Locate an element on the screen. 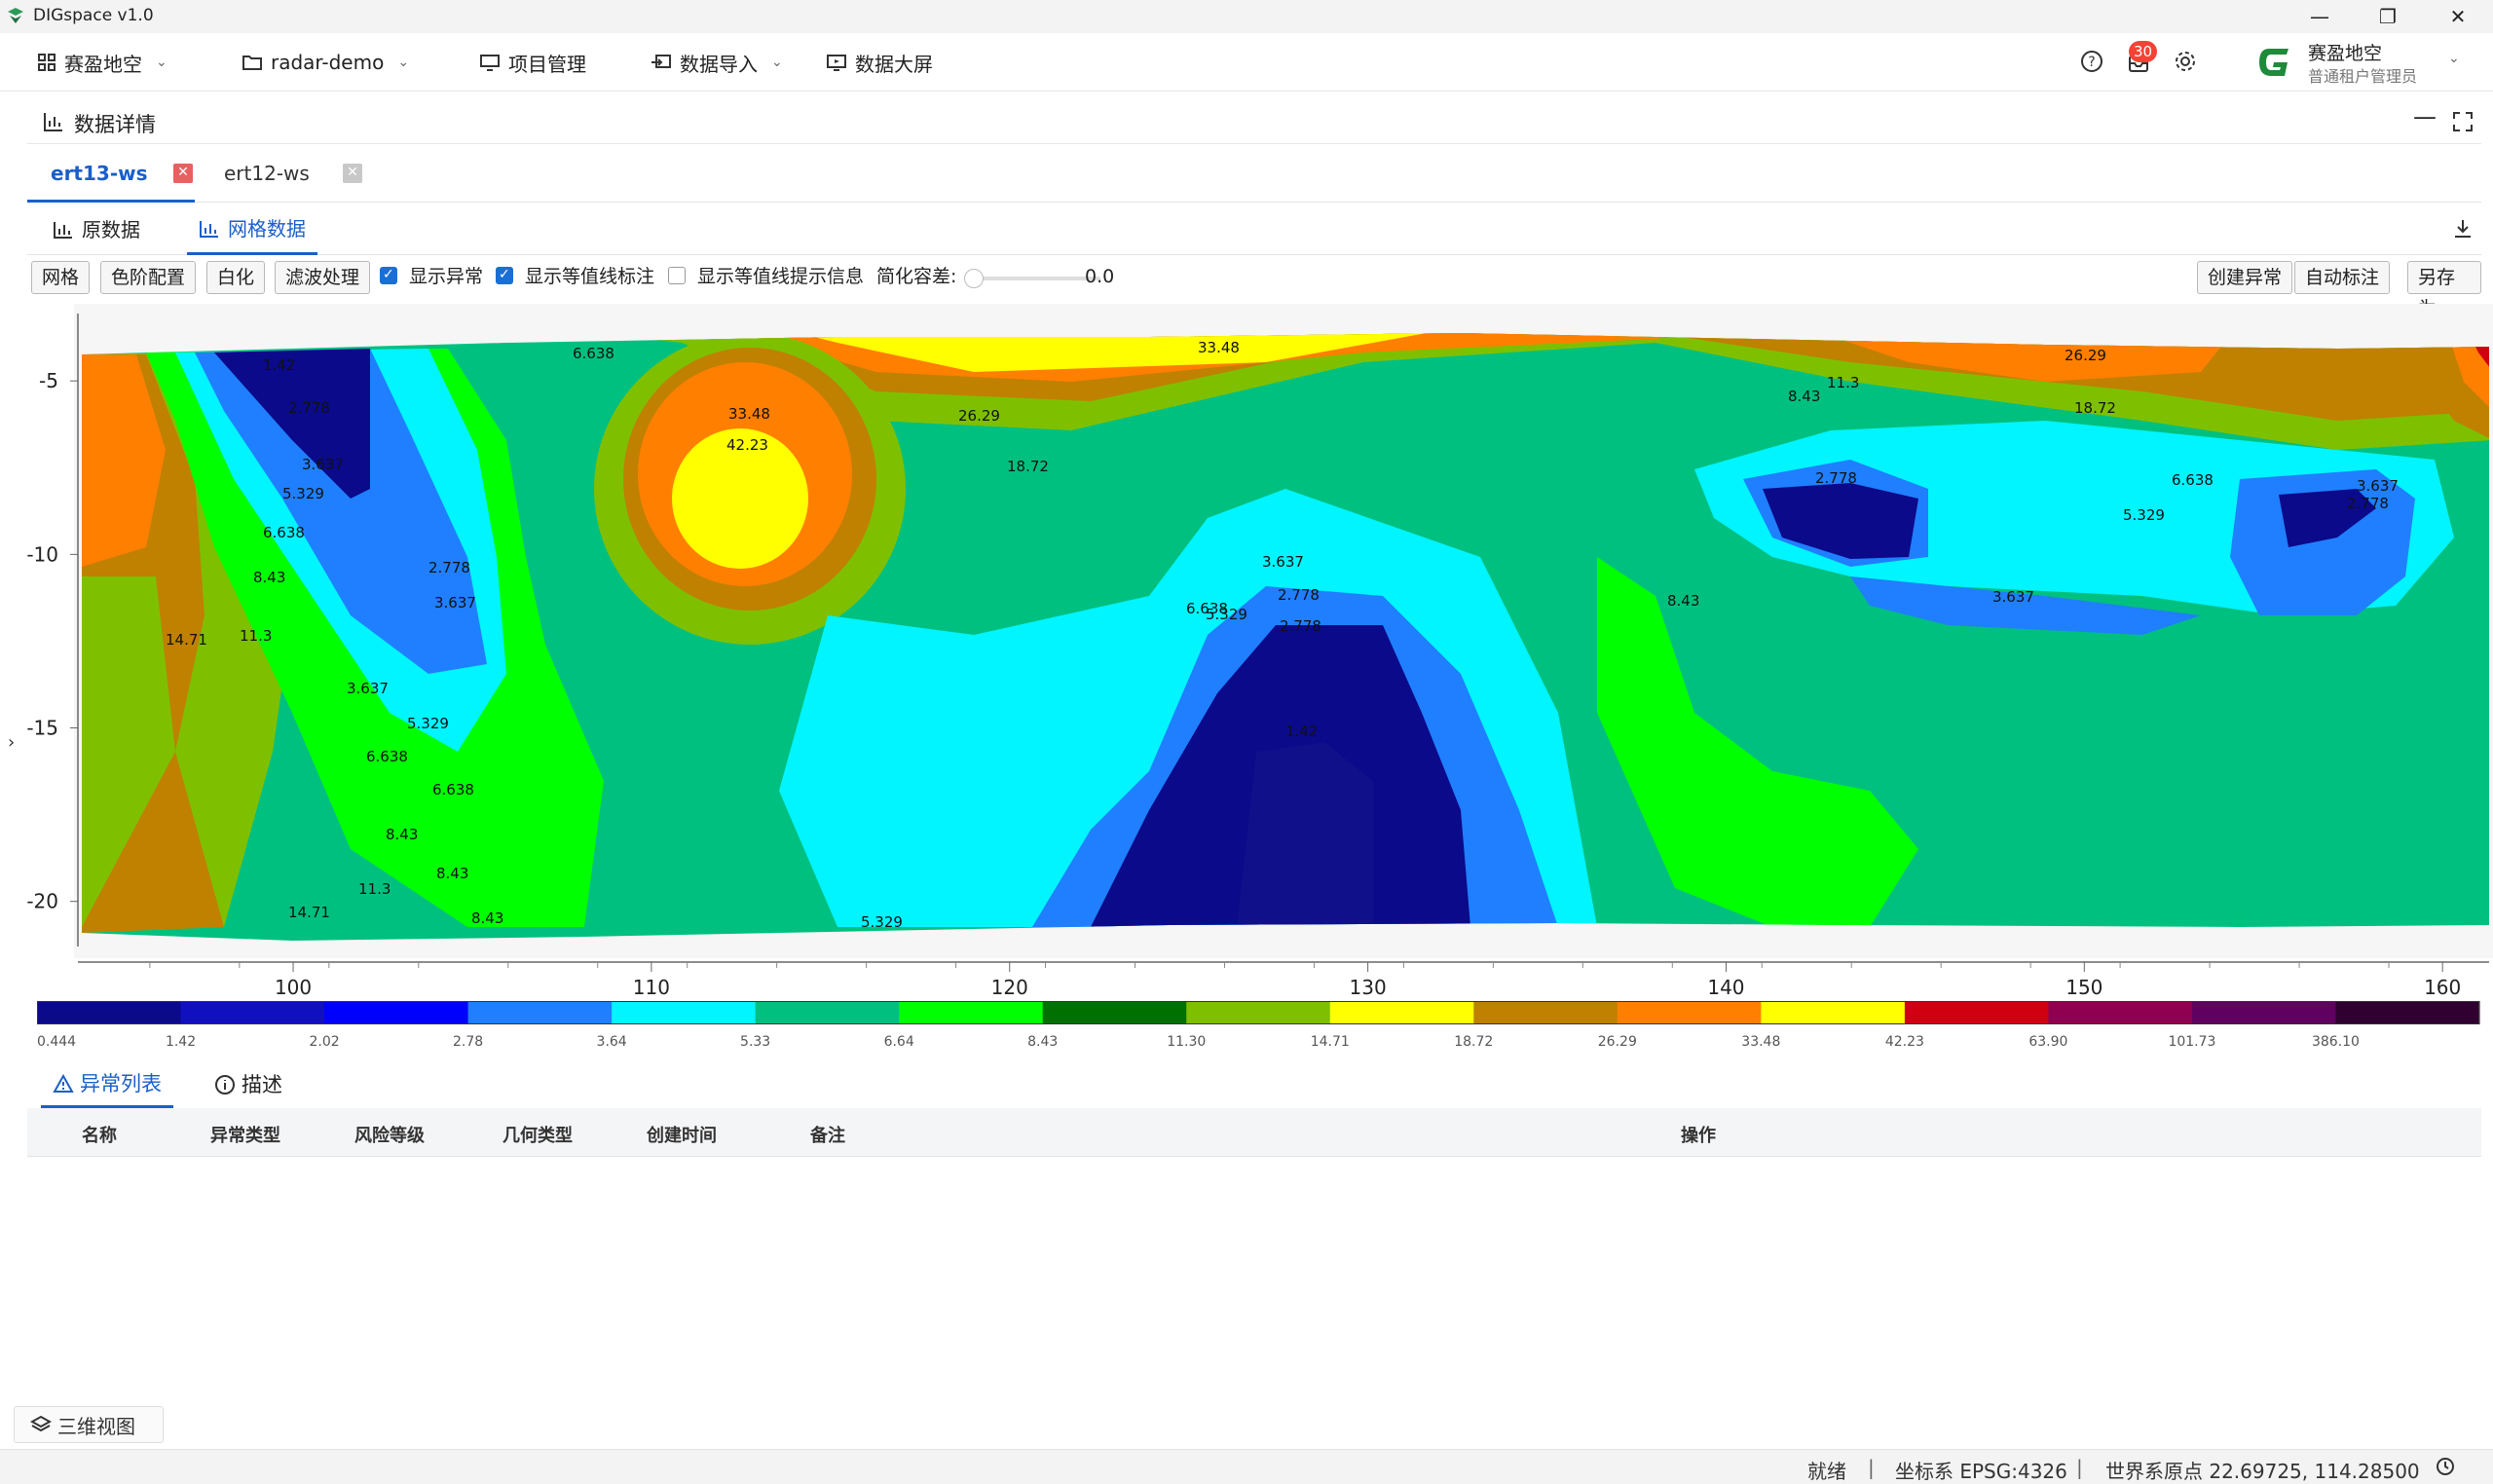  auto-label-button: 自动标注 is located at coordinates (2343, 277).